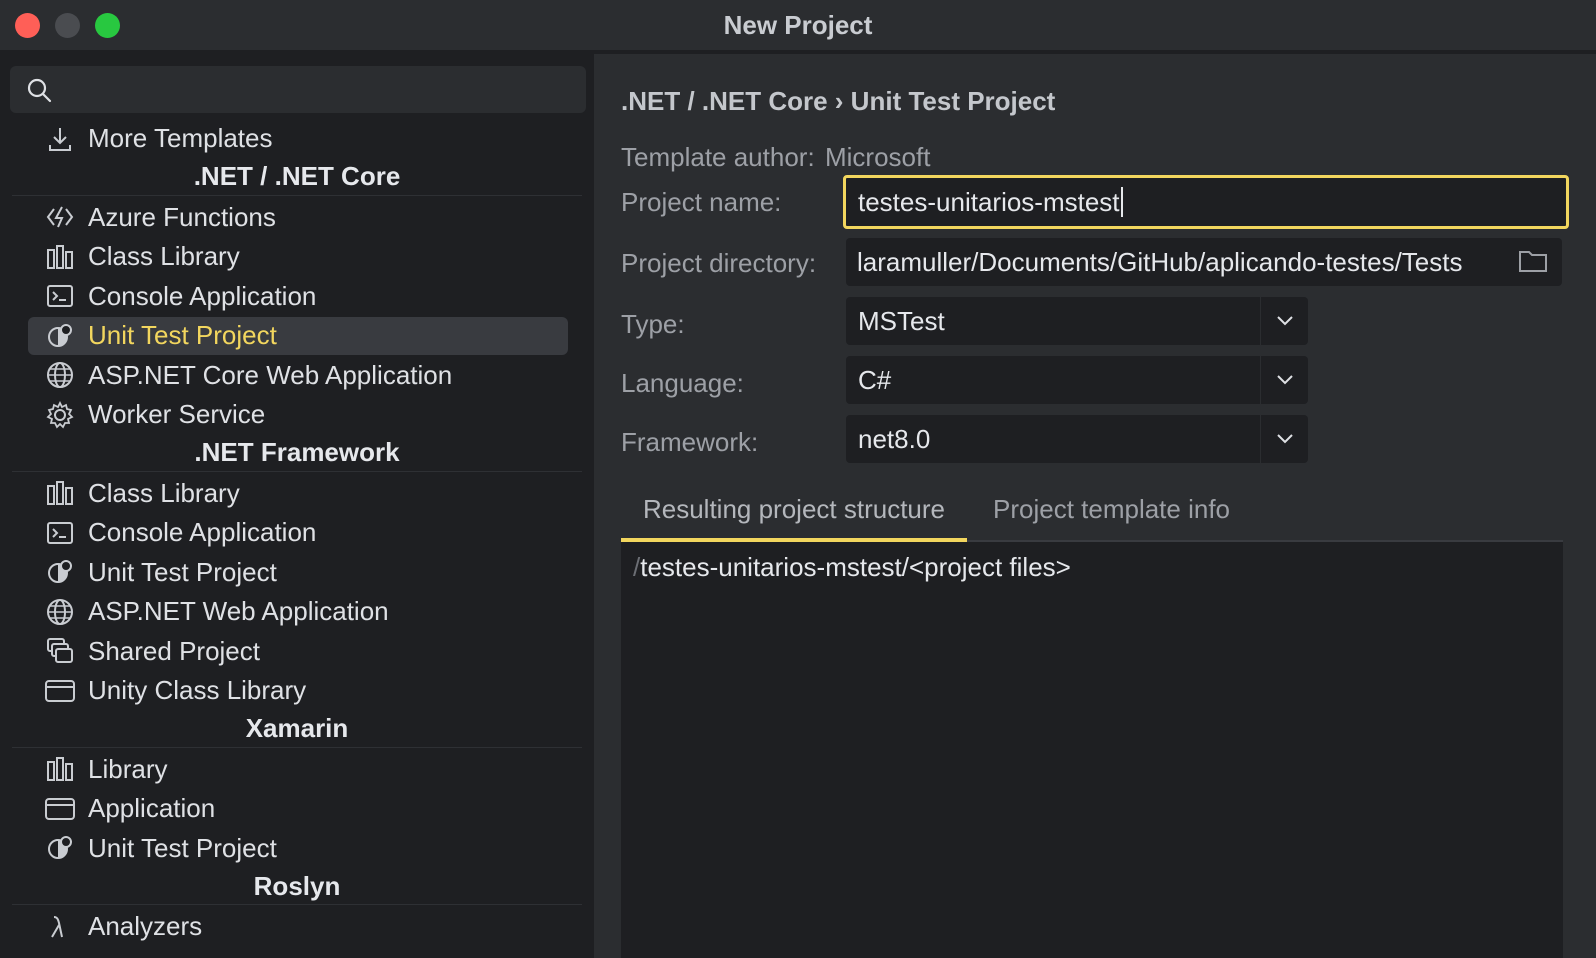 This screenshot has width=1596, height=958. Describe the element at coordinates (297, 453) in the screenshot. I see `group-header-dotnet-framework: .NET Framework` at that location.